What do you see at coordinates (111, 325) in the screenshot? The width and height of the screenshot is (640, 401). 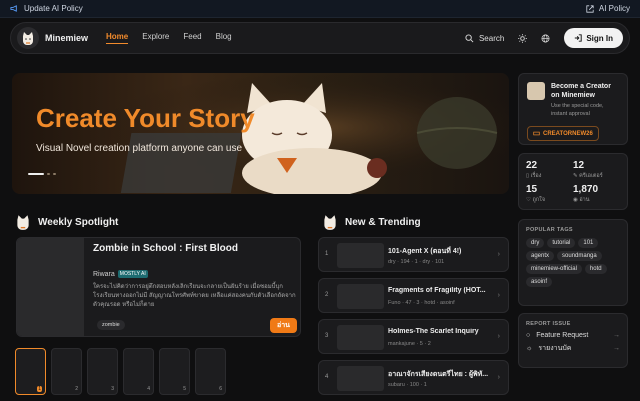 I see `spotlight-tag: zombie` at bounding box center [111, 325].